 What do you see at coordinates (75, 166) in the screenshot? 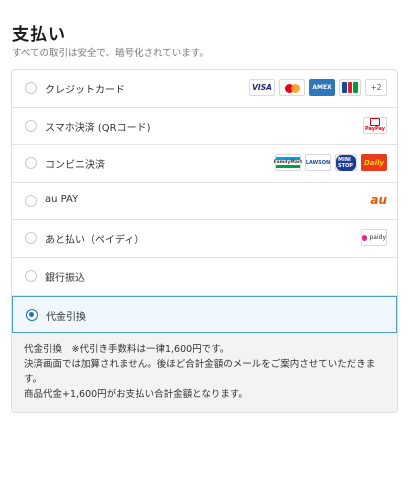
I see `payment-option-label: コンビニ決済` at bounding box center [75, 166].